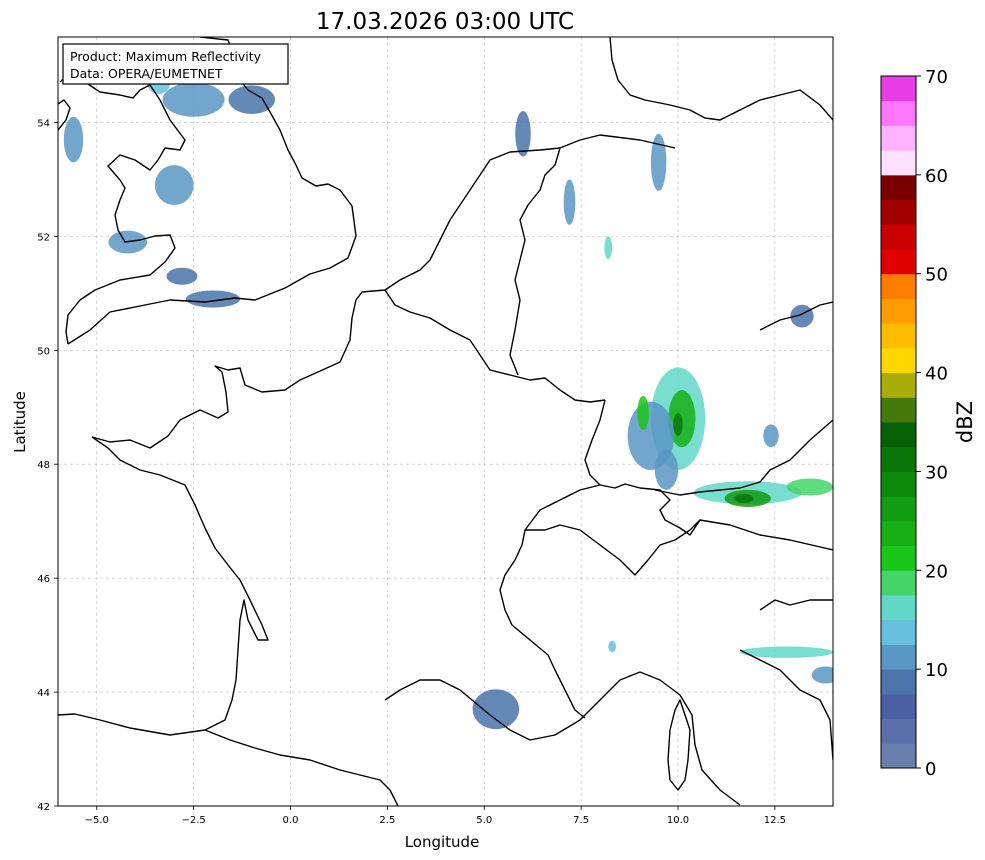 The image size is (985, 860). I want to click on x-tick-label: −2.5, so click(193, 820).